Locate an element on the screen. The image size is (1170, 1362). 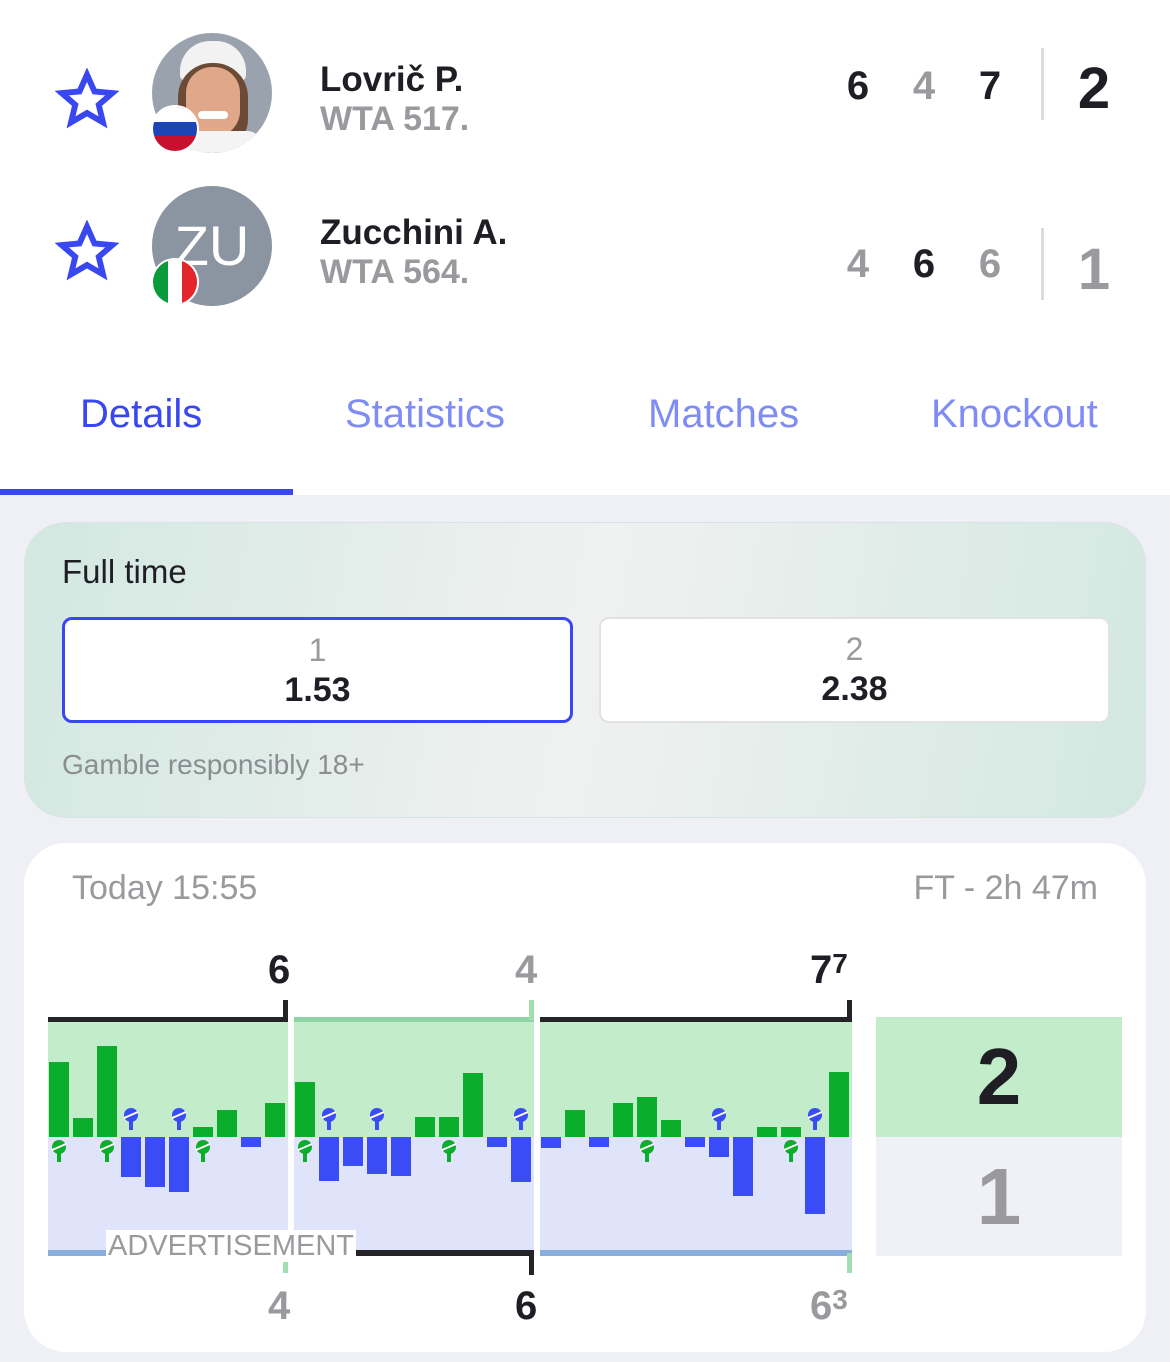
set-score-bottom: 63 is located at coordinates (829, 1306).